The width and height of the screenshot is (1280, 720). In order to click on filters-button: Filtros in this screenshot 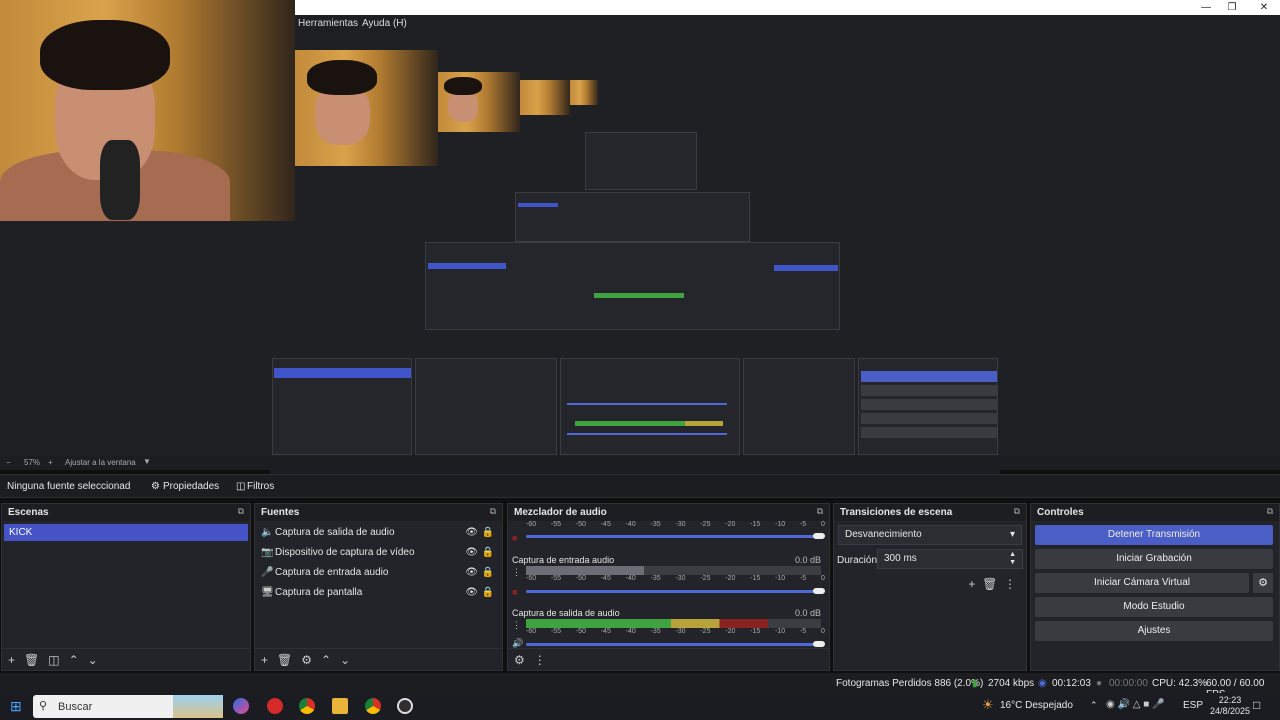, I will do `click(260, 486)`.